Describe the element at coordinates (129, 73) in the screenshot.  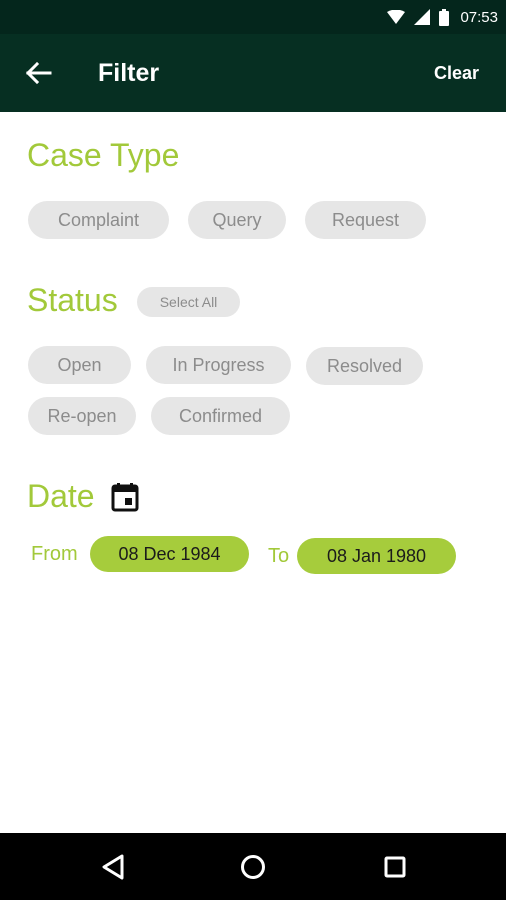
I see `page-title: Filter` at that location.